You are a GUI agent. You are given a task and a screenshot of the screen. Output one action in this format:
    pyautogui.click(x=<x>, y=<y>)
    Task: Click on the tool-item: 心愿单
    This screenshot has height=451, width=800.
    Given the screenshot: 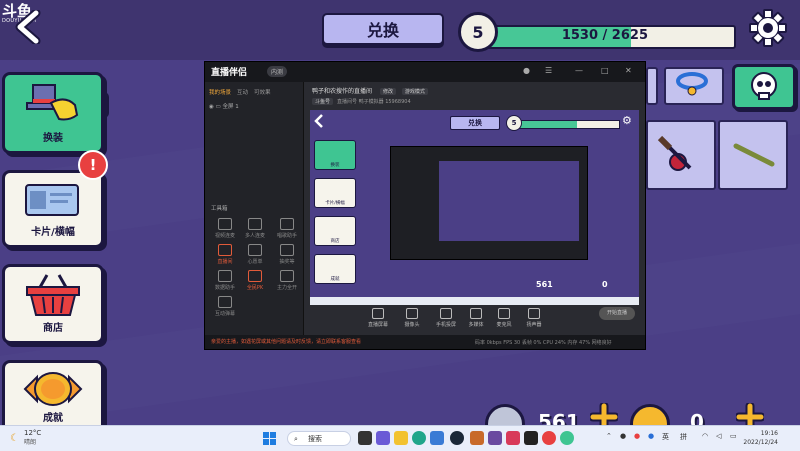 What is the action you would take?
    pyautogui.click(x=255, y=254)
    